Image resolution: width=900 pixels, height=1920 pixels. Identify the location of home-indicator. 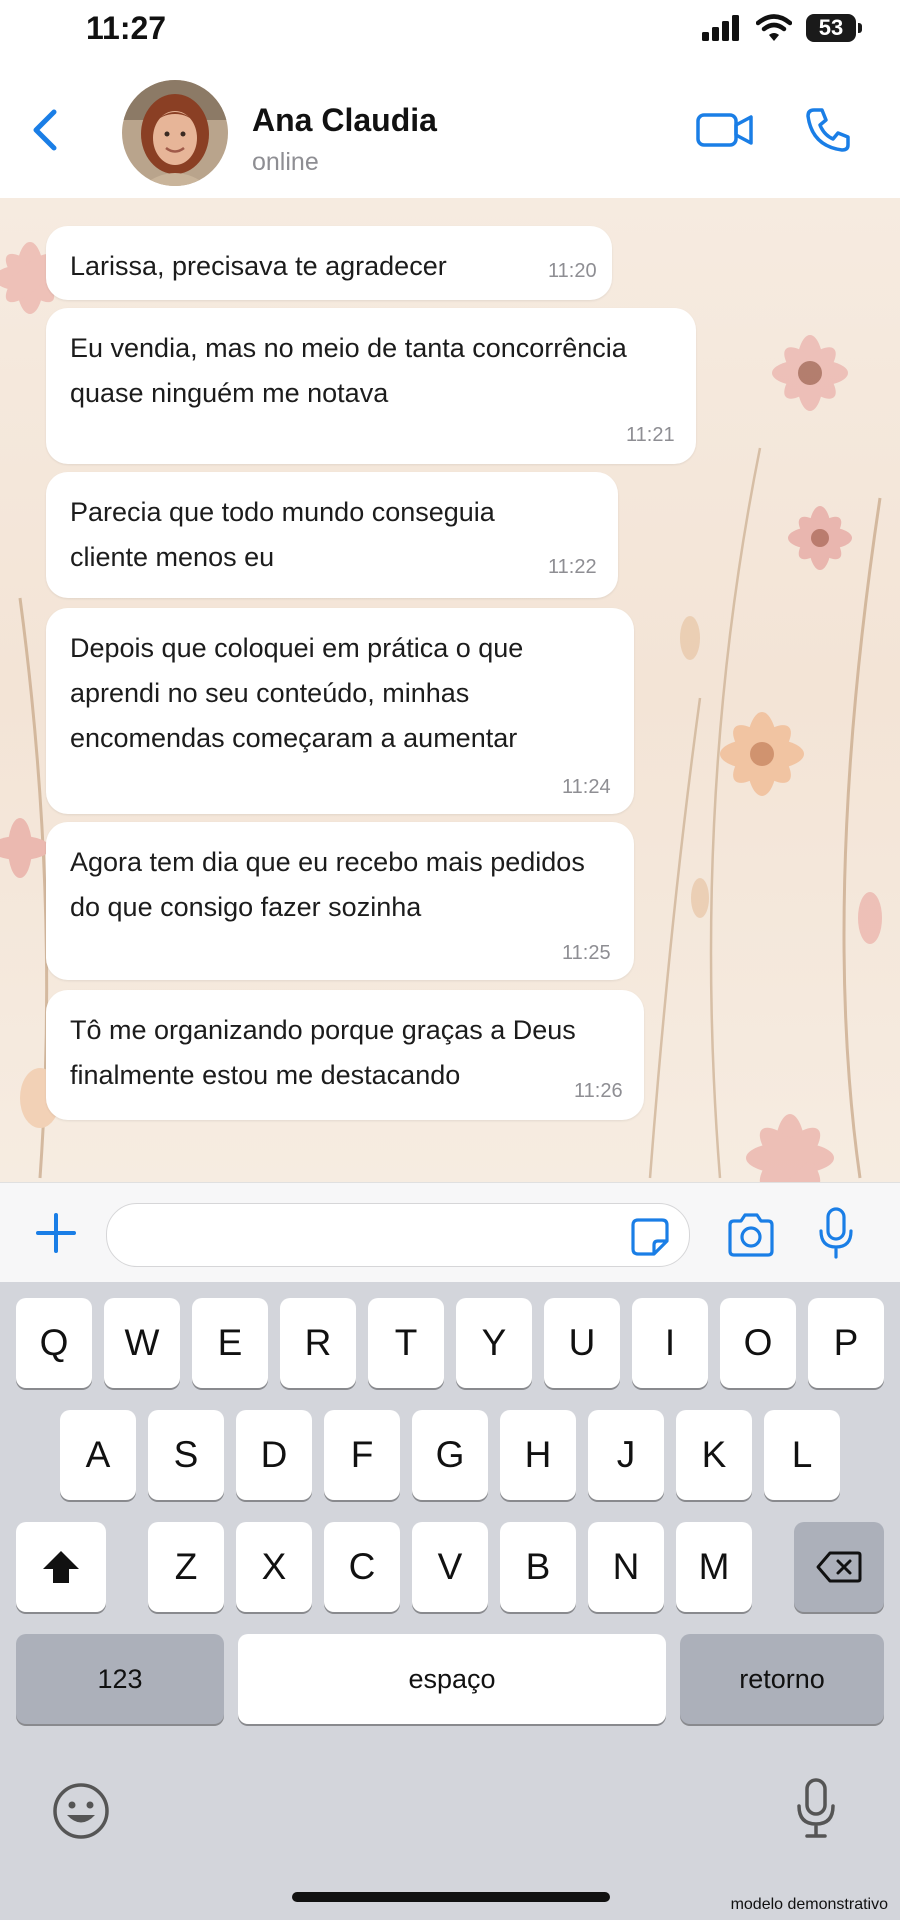
(451, 1897).